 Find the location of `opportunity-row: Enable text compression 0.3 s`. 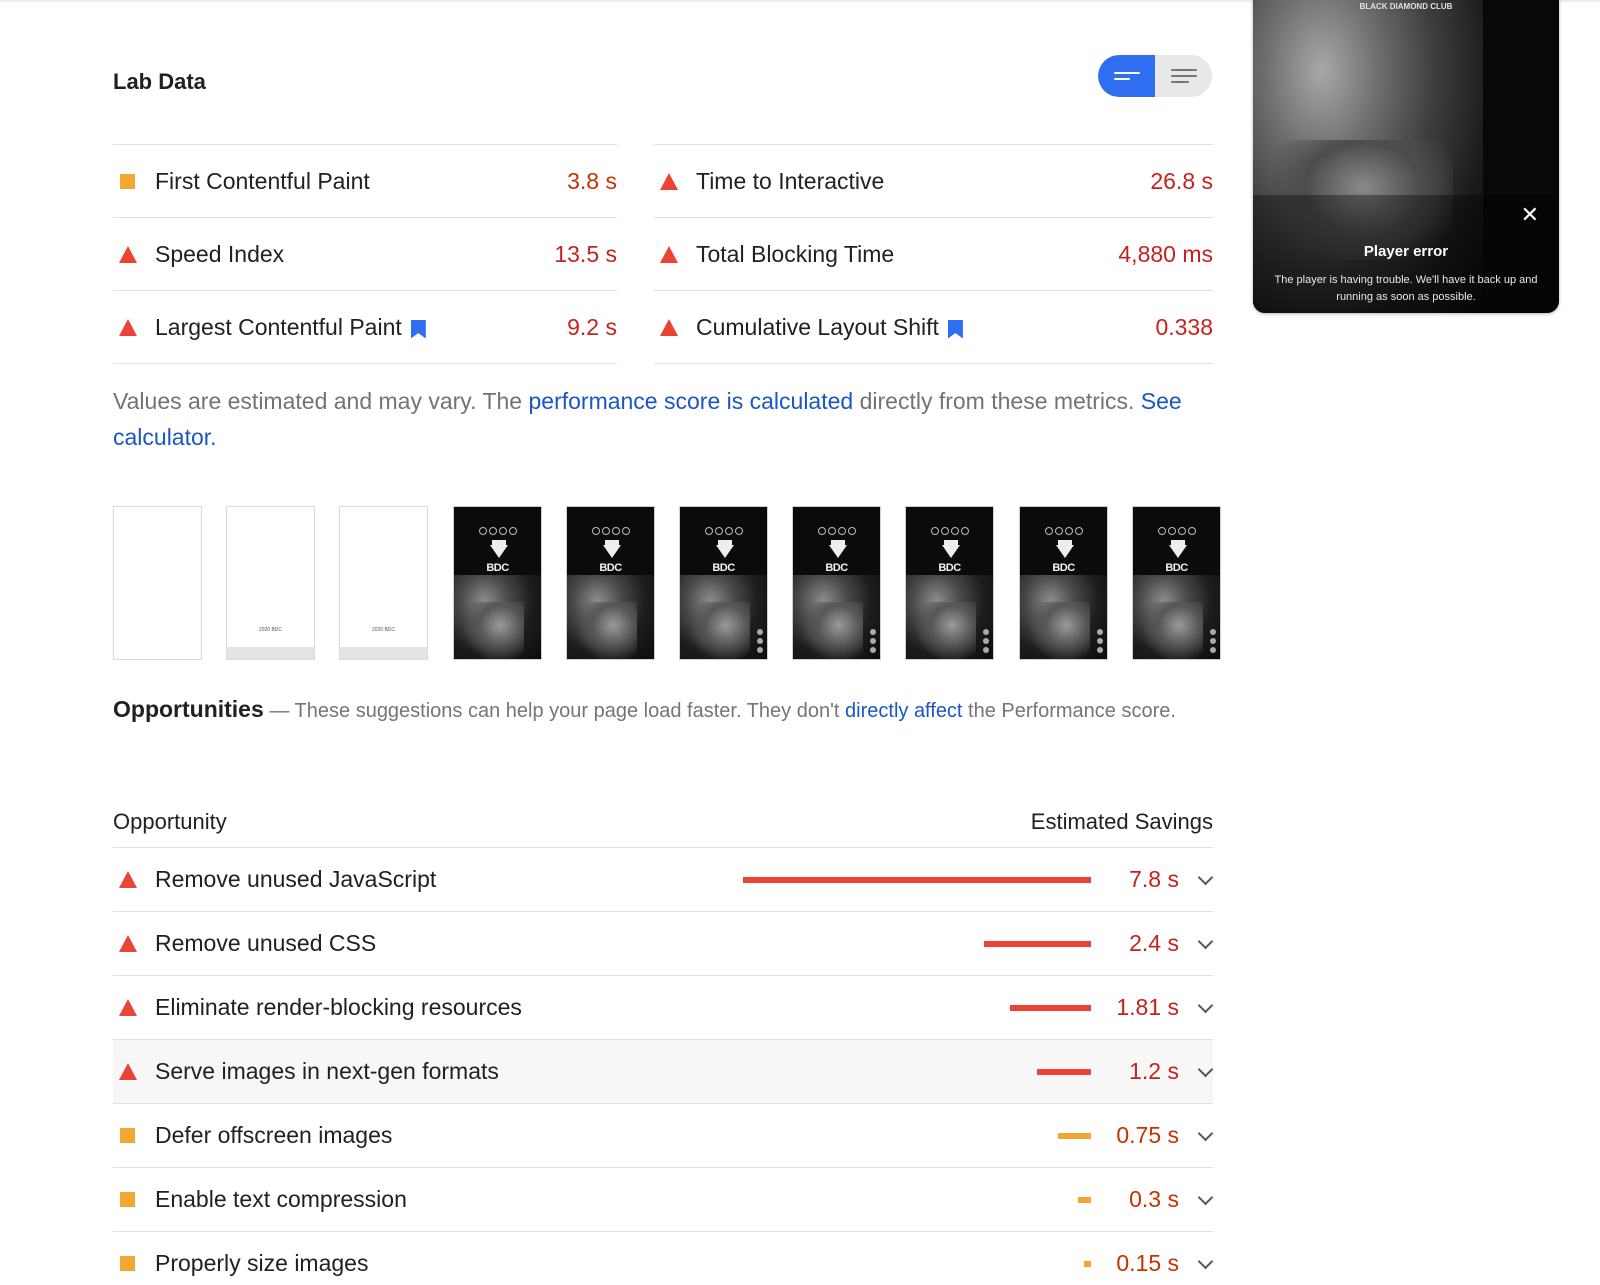

opportunity-row: Enable text compression 0.3 s is located at coordinates (663, 1200).